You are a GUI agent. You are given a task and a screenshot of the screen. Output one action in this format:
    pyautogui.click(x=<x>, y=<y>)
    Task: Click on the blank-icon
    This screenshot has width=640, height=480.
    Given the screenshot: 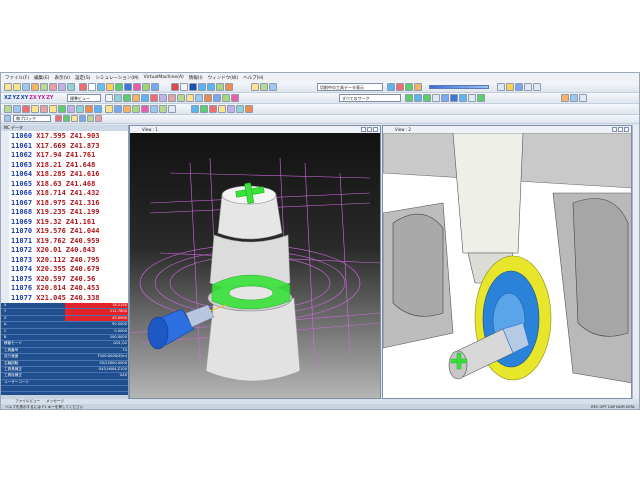 What is the action you would take?
    pyautogui.click(x=92, y=87)
    